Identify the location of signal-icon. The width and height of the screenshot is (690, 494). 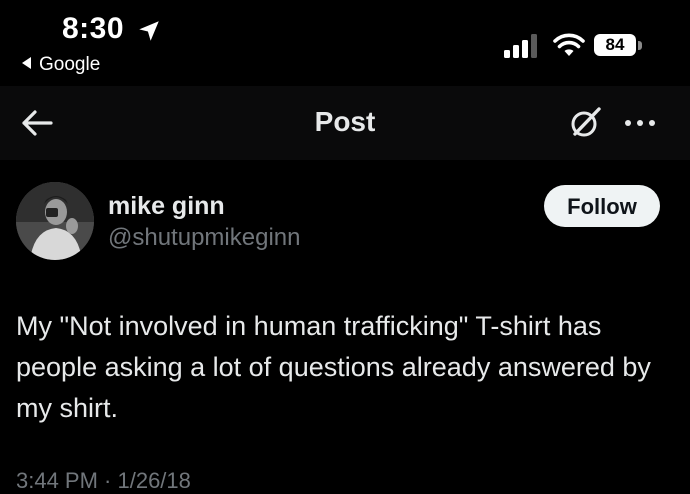
(520, 46).